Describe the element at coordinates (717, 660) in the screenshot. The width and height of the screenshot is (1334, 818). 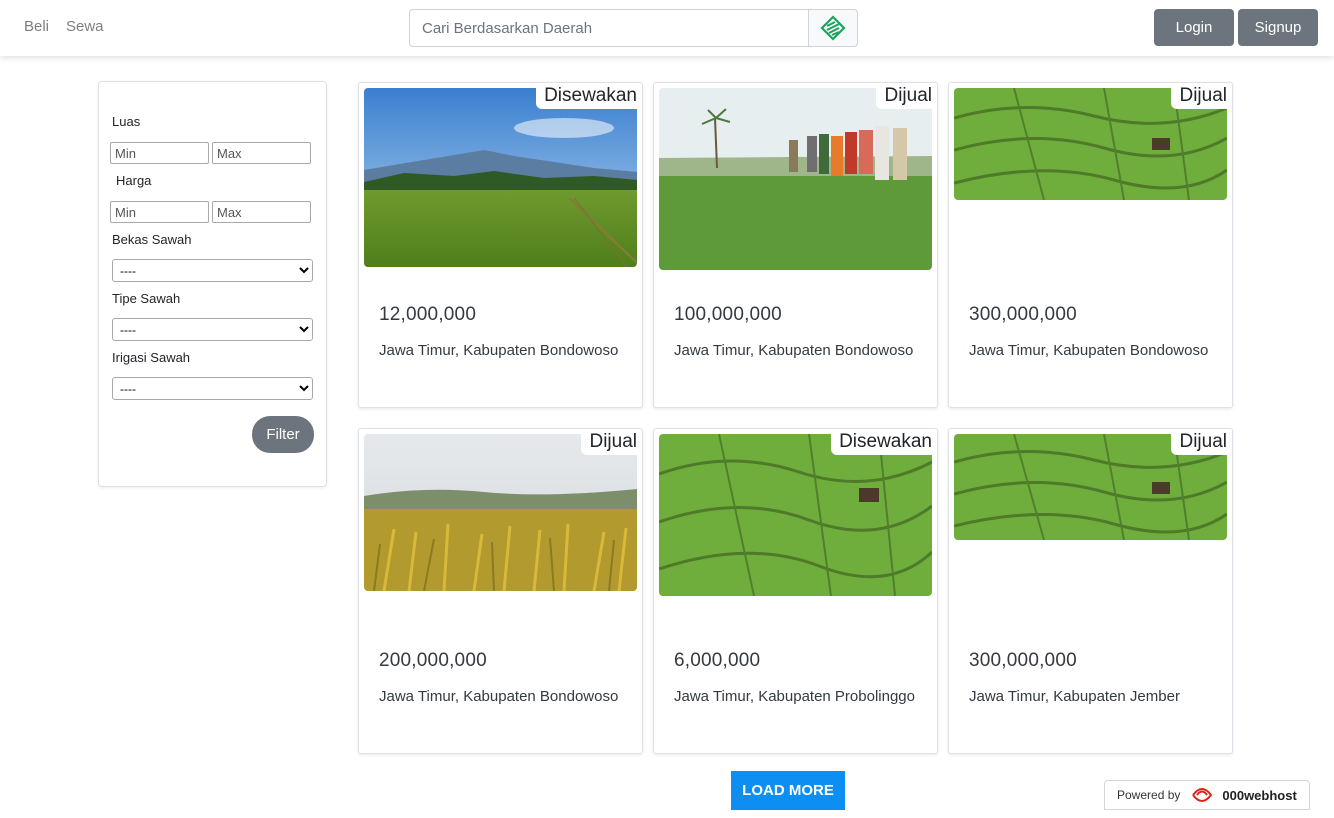
I see `listing-price: 6,000,000` at that location.